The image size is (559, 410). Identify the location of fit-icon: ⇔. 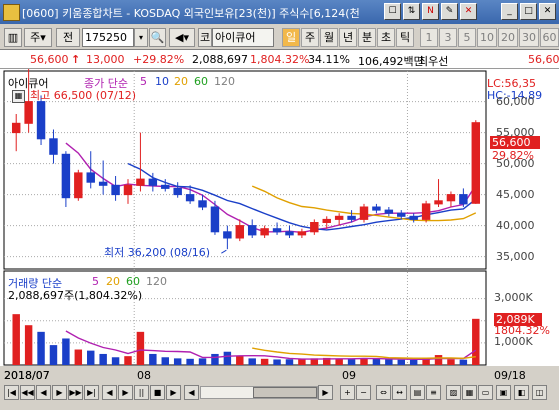
(383, 392).